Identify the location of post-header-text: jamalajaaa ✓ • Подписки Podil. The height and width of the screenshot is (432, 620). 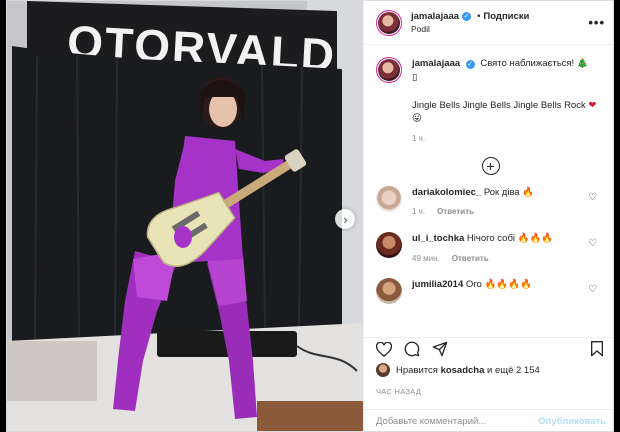
(499, 22).